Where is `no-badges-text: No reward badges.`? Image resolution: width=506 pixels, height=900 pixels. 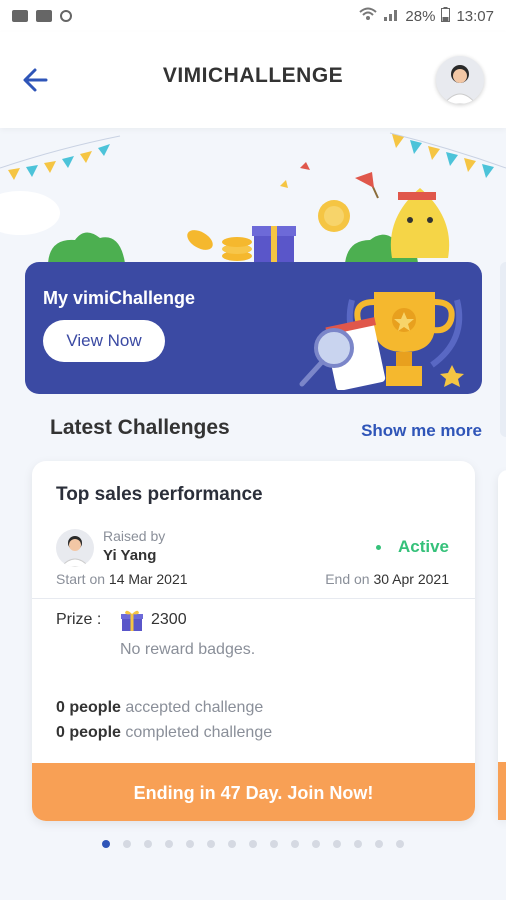 no-badges-text: No reward badges. is located at coordinates (188, 649).